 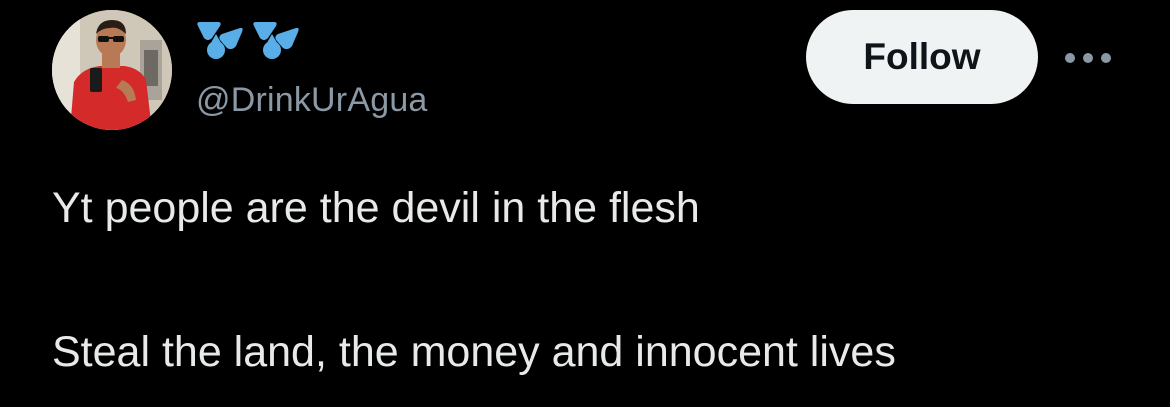 I want to click on more-options-button, so click(x=1088, y=58).